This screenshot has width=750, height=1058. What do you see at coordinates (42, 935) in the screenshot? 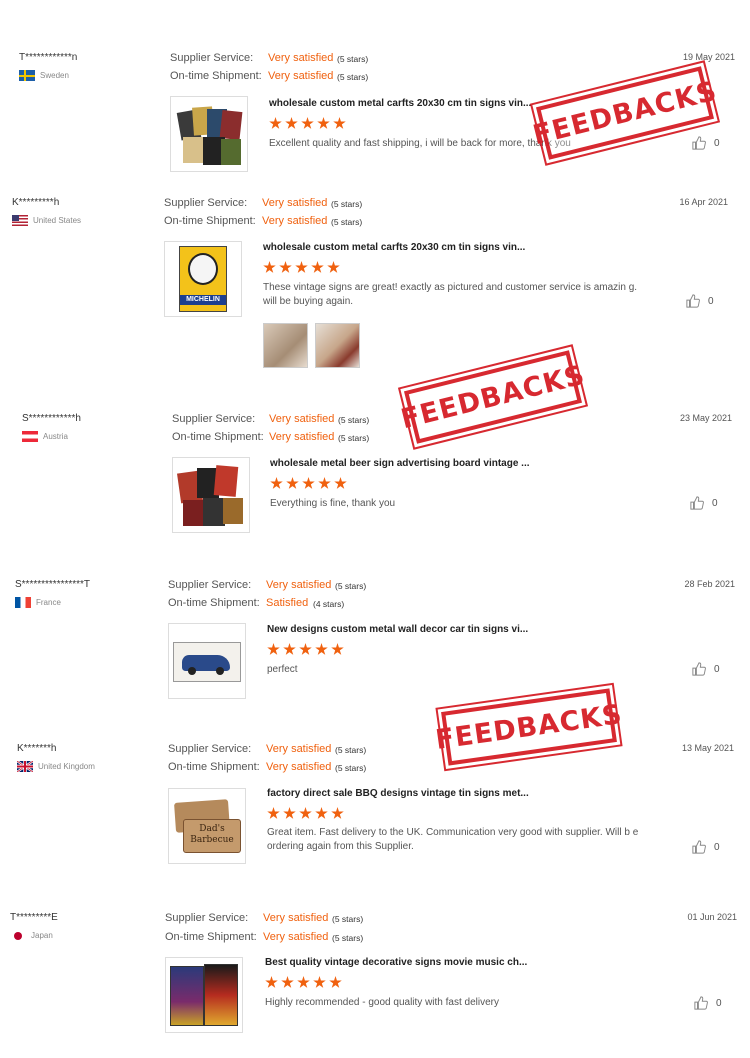
I see `country-name: Japan` at bounding box center [42, 935].